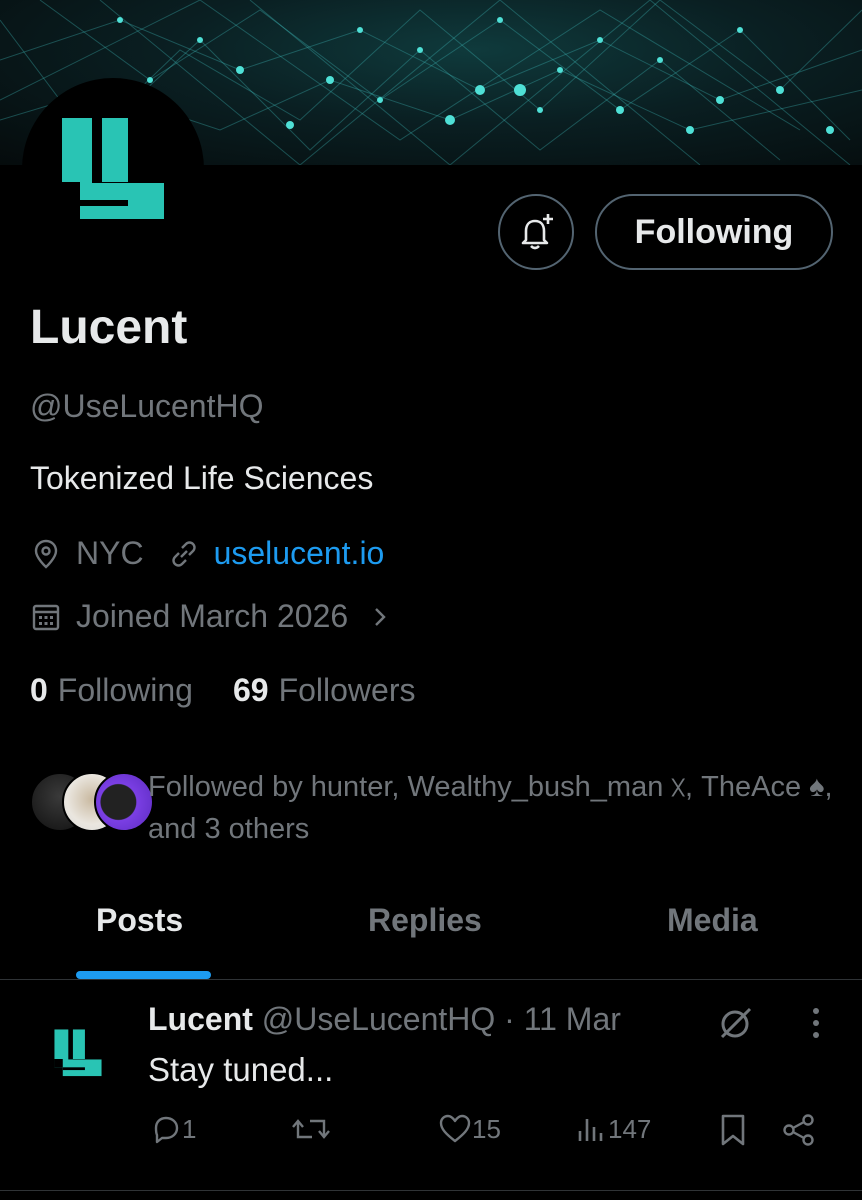  Describe the element at coordinates (712, 920) in the screenshot. I see `tab-media: Media` at that location.